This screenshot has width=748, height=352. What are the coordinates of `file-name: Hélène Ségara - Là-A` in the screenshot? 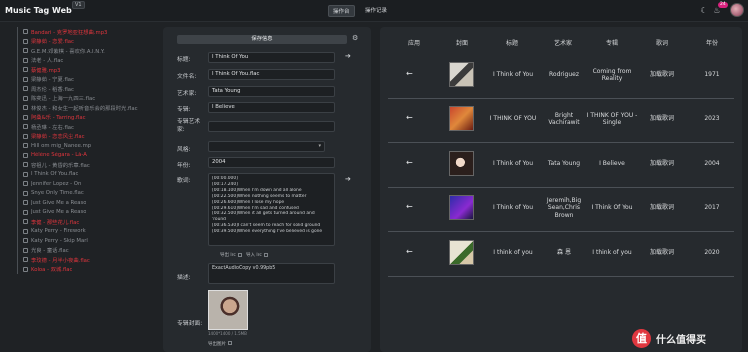 It's located at (59, 155).